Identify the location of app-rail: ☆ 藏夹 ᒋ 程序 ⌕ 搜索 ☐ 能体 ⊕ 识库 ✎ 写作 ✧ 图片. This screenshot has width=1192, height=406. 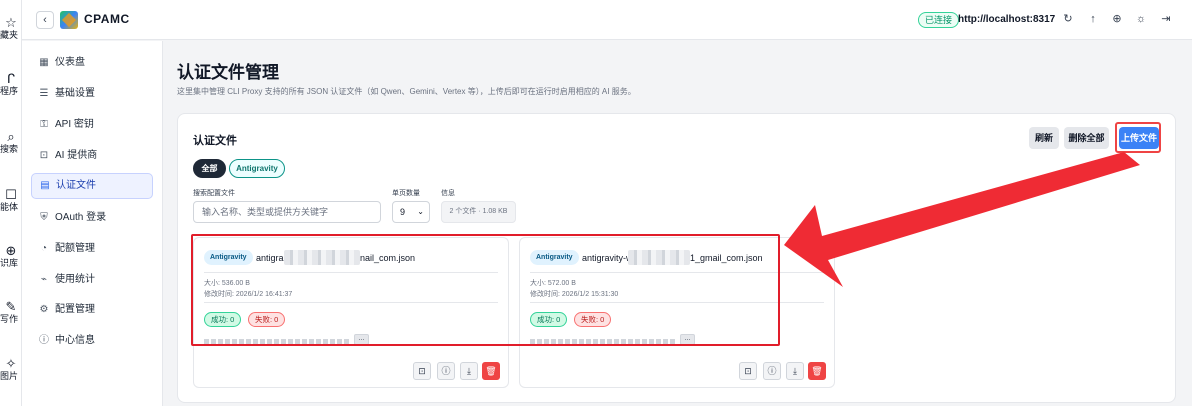
(11, 203).